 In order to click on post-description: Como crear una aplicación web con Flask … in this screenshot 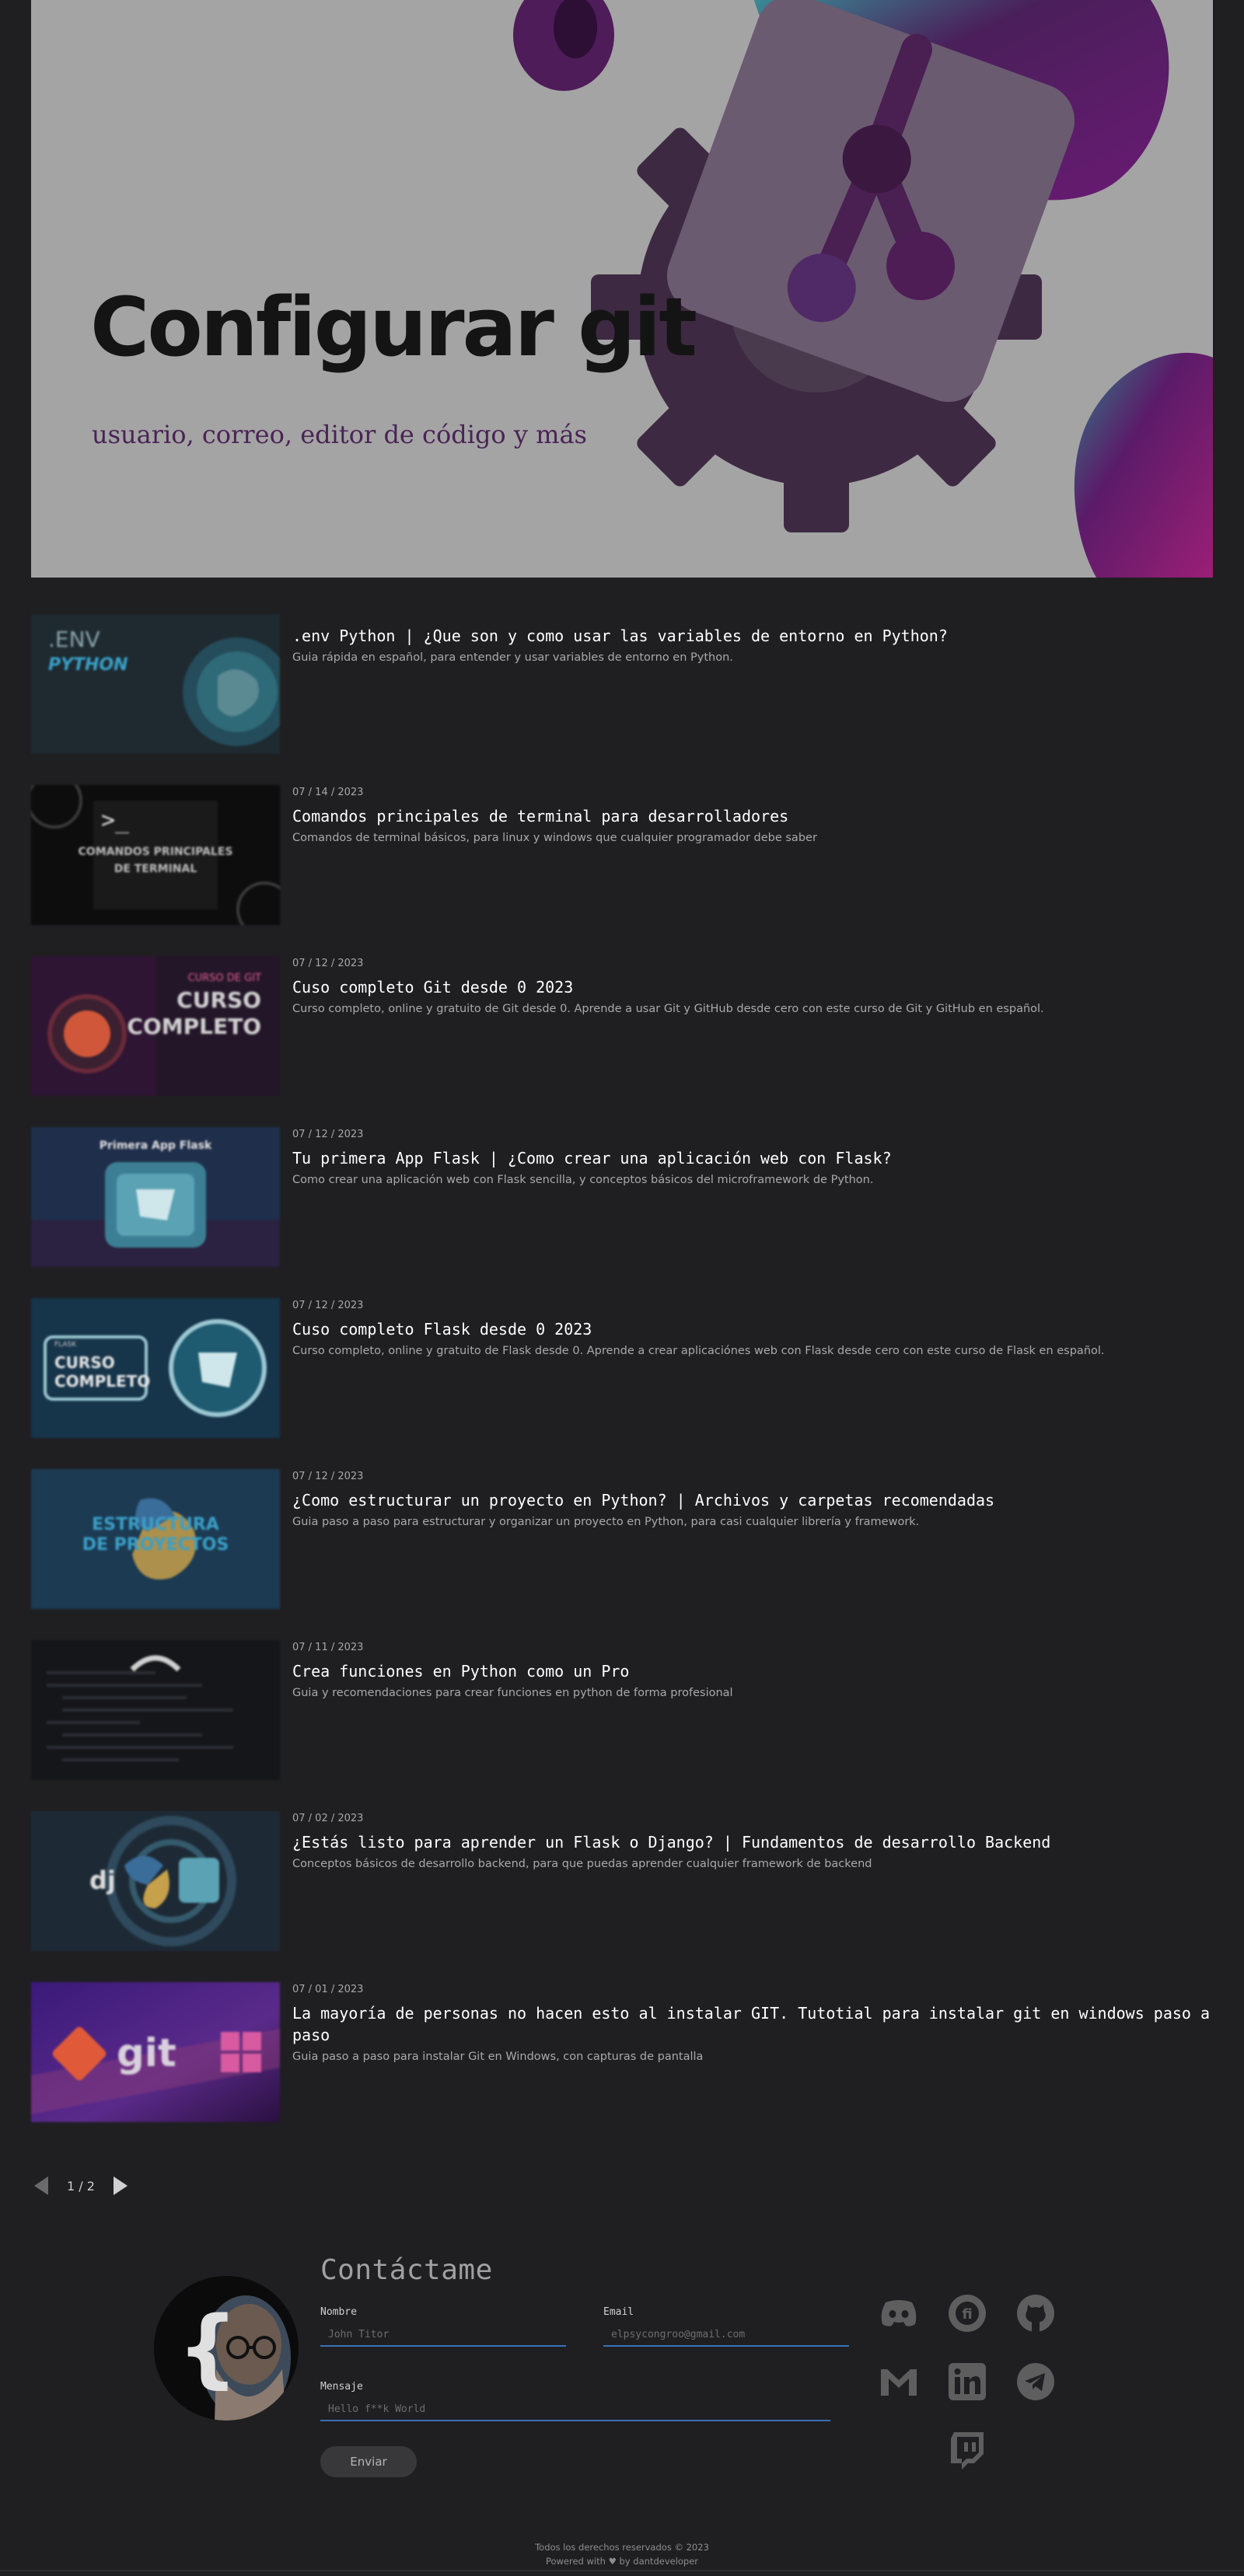, I will do `click(583, 1180)`.